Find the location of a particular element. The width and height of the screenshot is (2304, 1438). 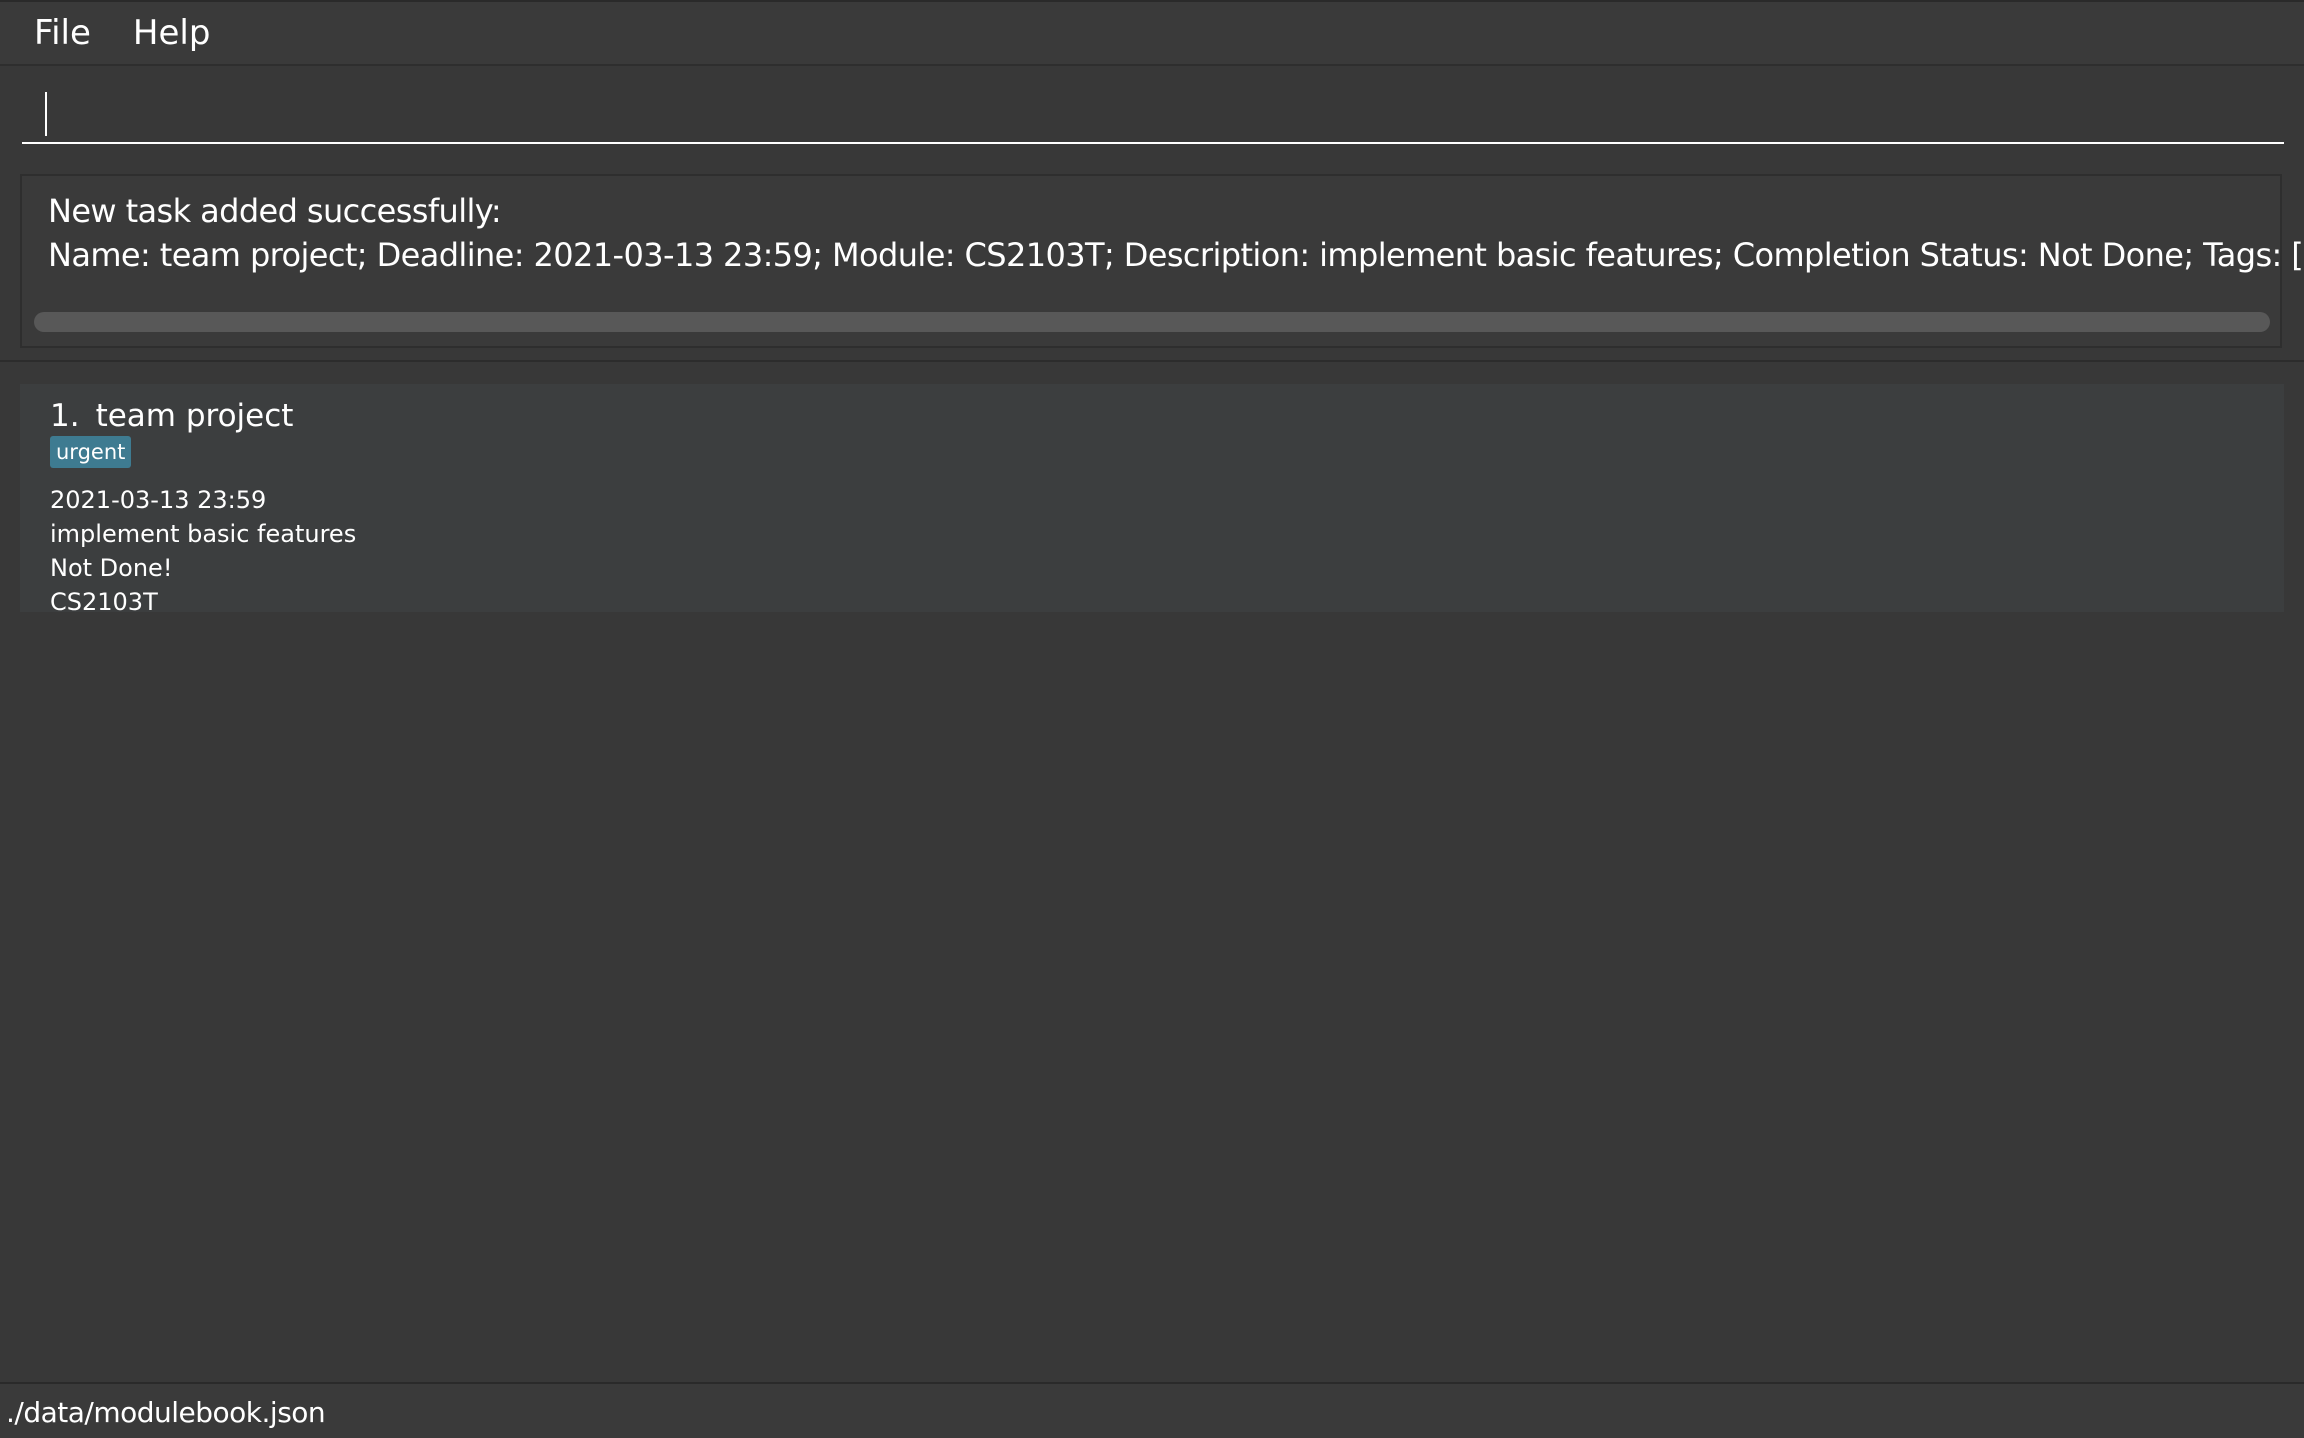

task-name: team project is located at coordinates (194, 416).